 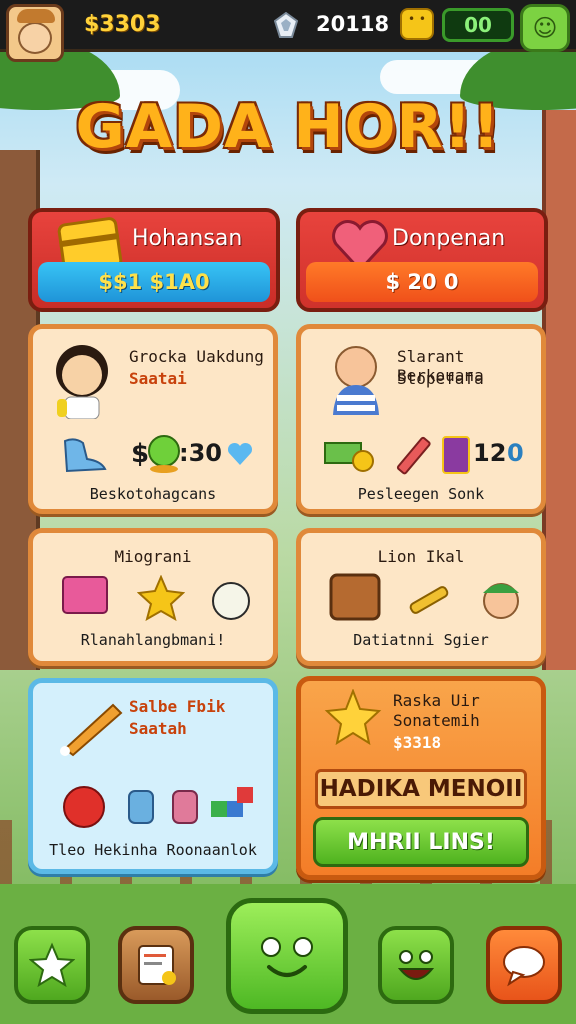 I want to click on header-card-label: Hohansan, so click(x=187, y=238).